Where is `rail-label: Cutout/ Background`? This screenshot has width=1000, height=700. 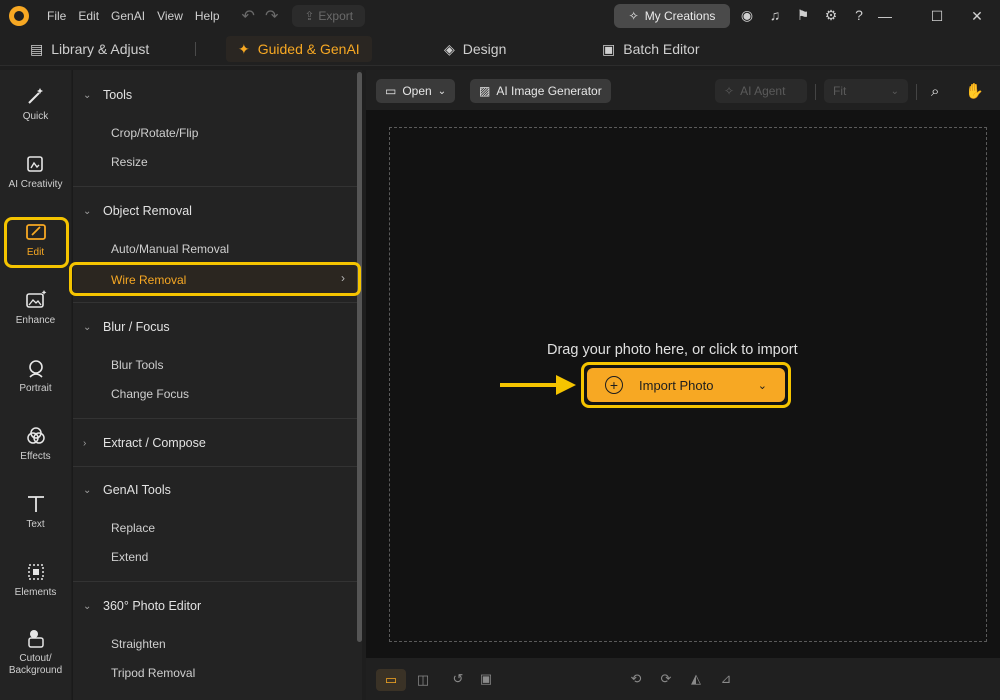
rail-label: Cutout/ Background is located at coordinates (35, 664).